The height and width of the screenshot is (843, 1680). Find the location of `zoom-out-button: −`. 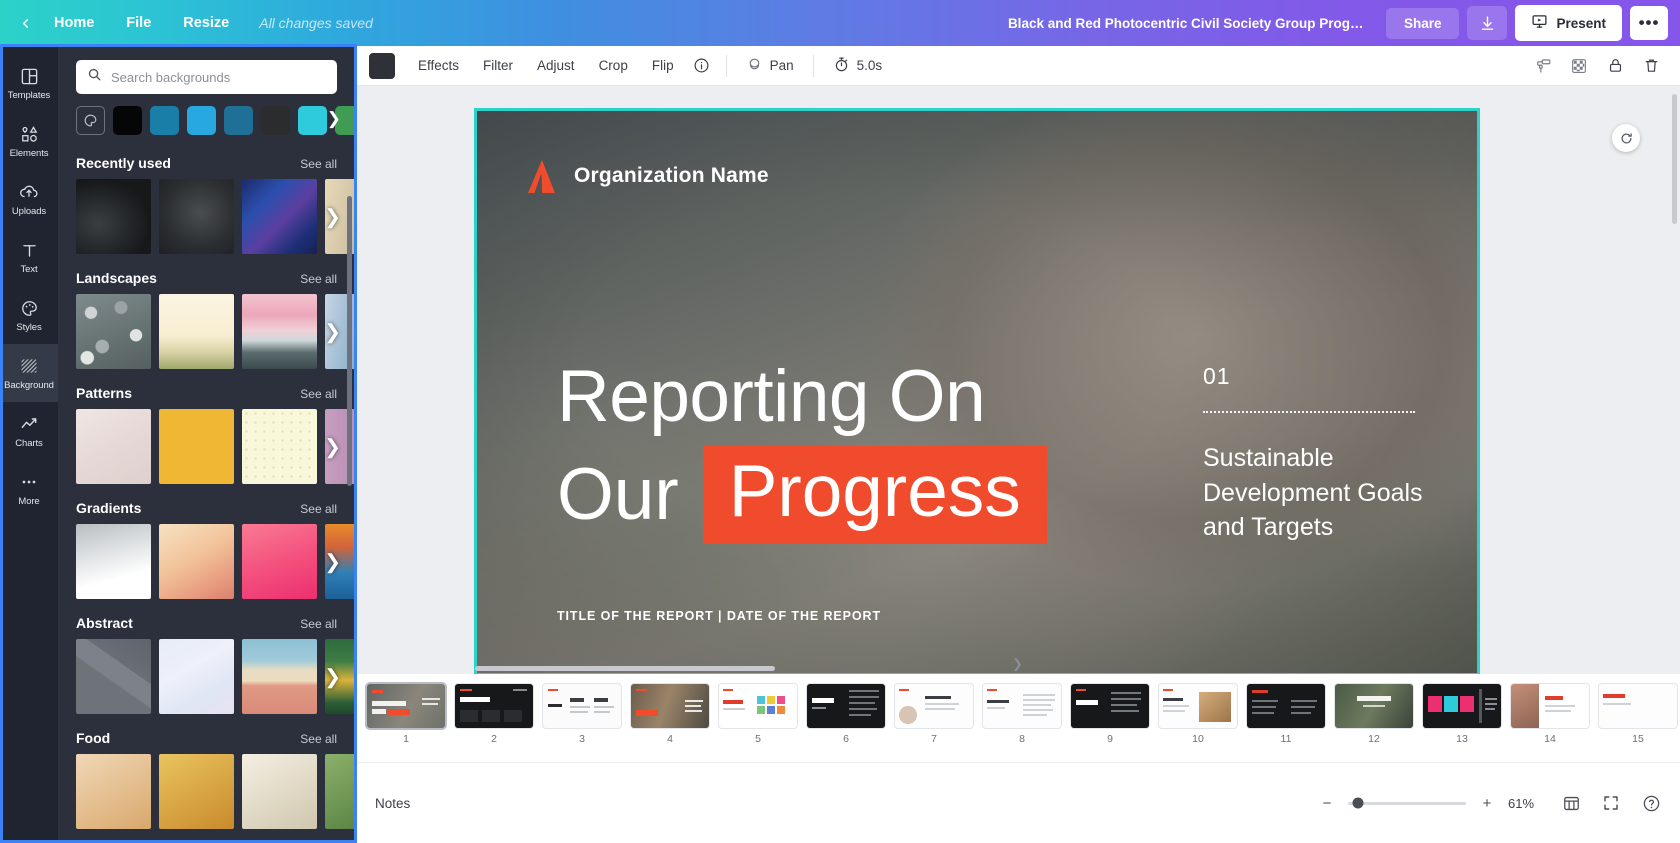

zoom-out-button: − is located at coordinates (1327, 803).